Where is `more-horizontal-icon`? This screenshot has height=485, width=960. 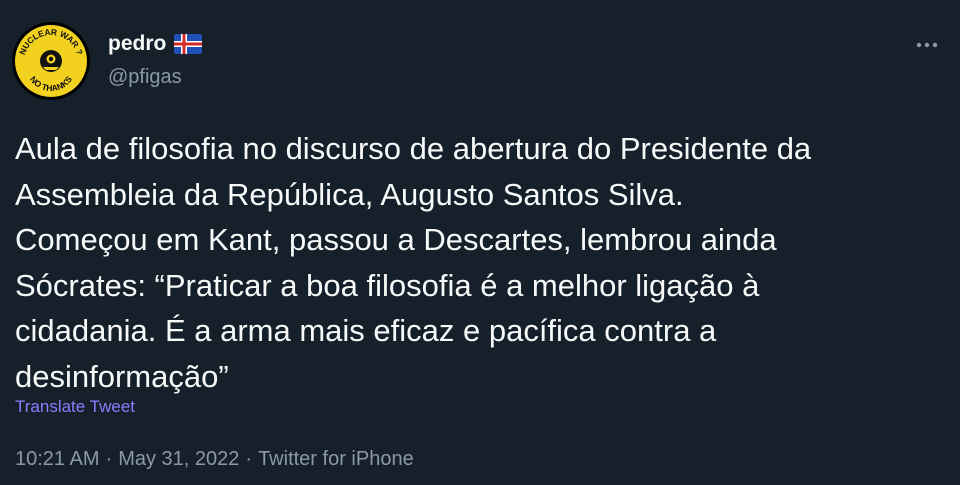
more-horizontal-icon is located at coordinates (927, 45).